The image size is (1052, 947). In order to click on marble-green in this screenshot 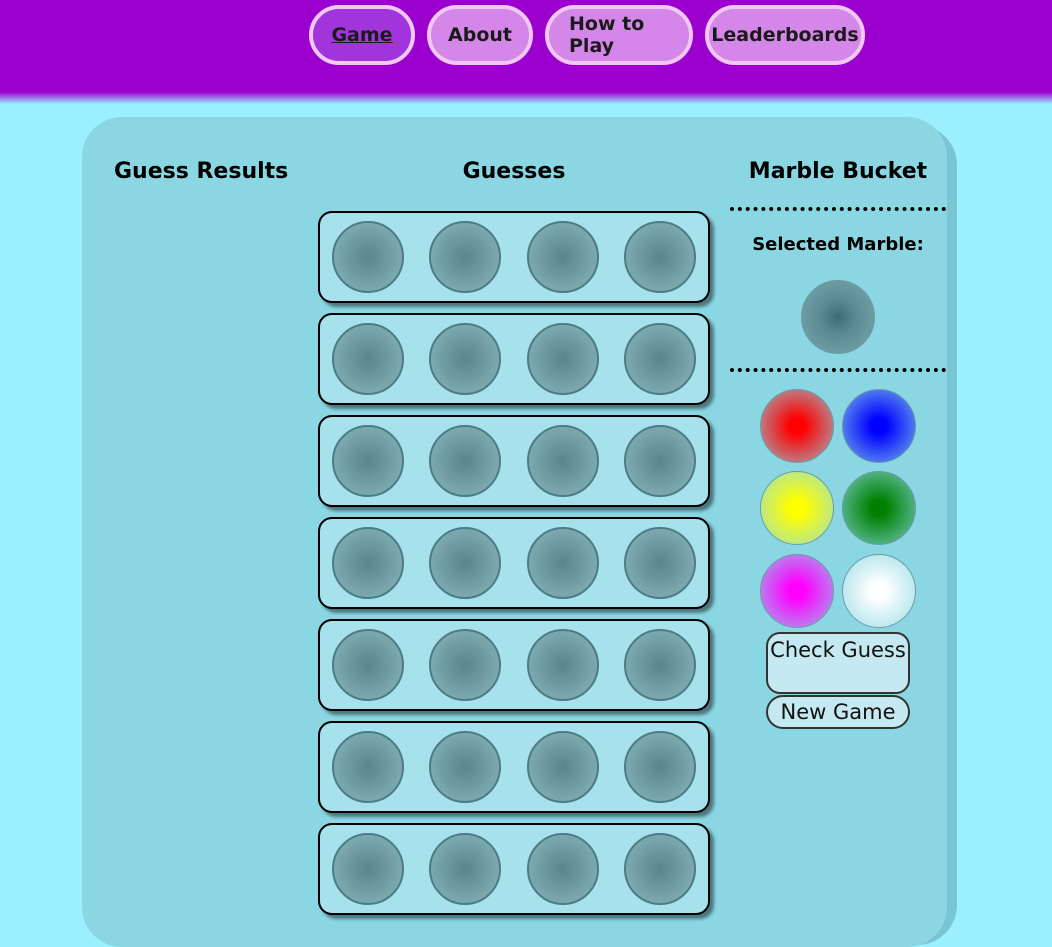, I will do `click(879, 508)`.